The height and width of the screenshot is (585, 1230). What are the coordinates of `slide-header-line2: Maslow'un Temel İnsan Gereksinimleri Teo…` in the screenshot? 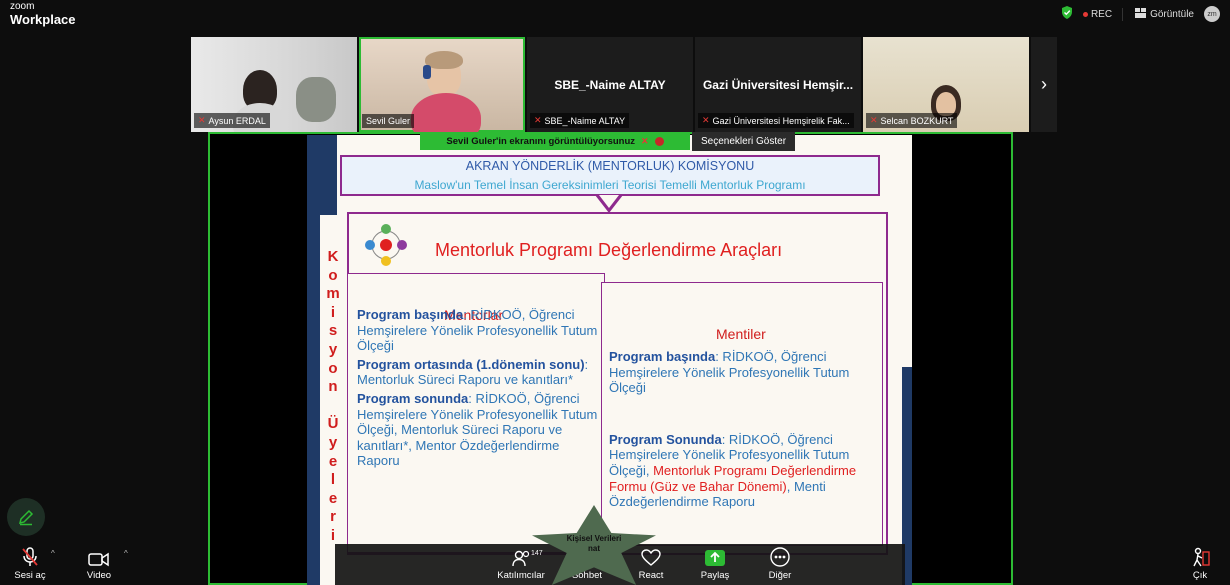 It's located at (610, 185).